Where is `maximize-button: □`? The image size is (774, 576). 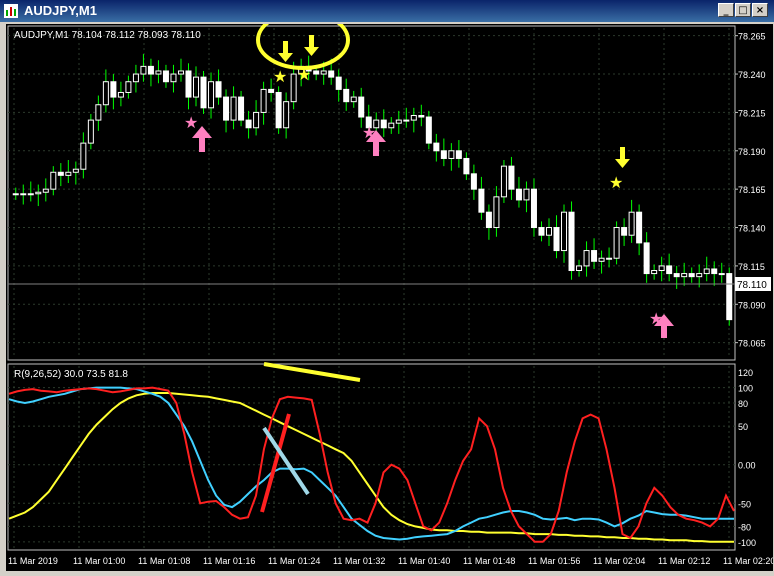 maximize-button: □ is located at coordinates (743, 10).